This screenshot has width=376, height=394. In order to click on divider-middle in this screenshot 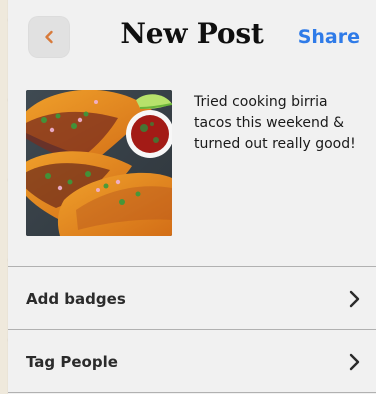, I will do `click(192, 329)`.